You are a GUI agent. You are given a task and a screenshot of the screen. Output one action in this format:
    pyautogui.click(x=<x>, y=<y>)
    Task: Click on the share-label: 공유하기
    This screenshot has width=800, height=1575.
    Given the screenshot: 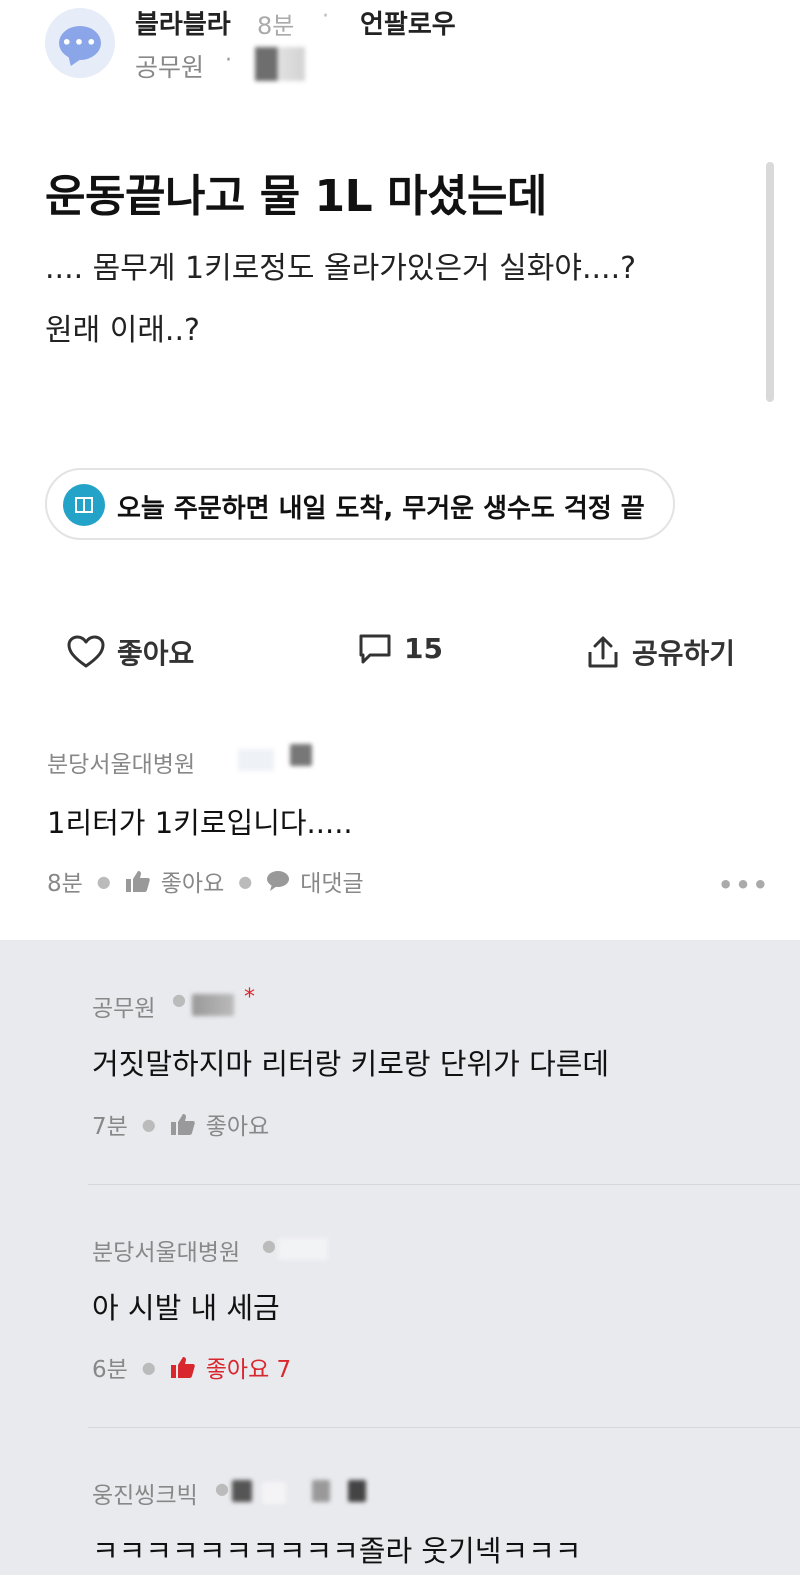 What is the action you would take?
    pyautogui.click(x=684, y=653)
    